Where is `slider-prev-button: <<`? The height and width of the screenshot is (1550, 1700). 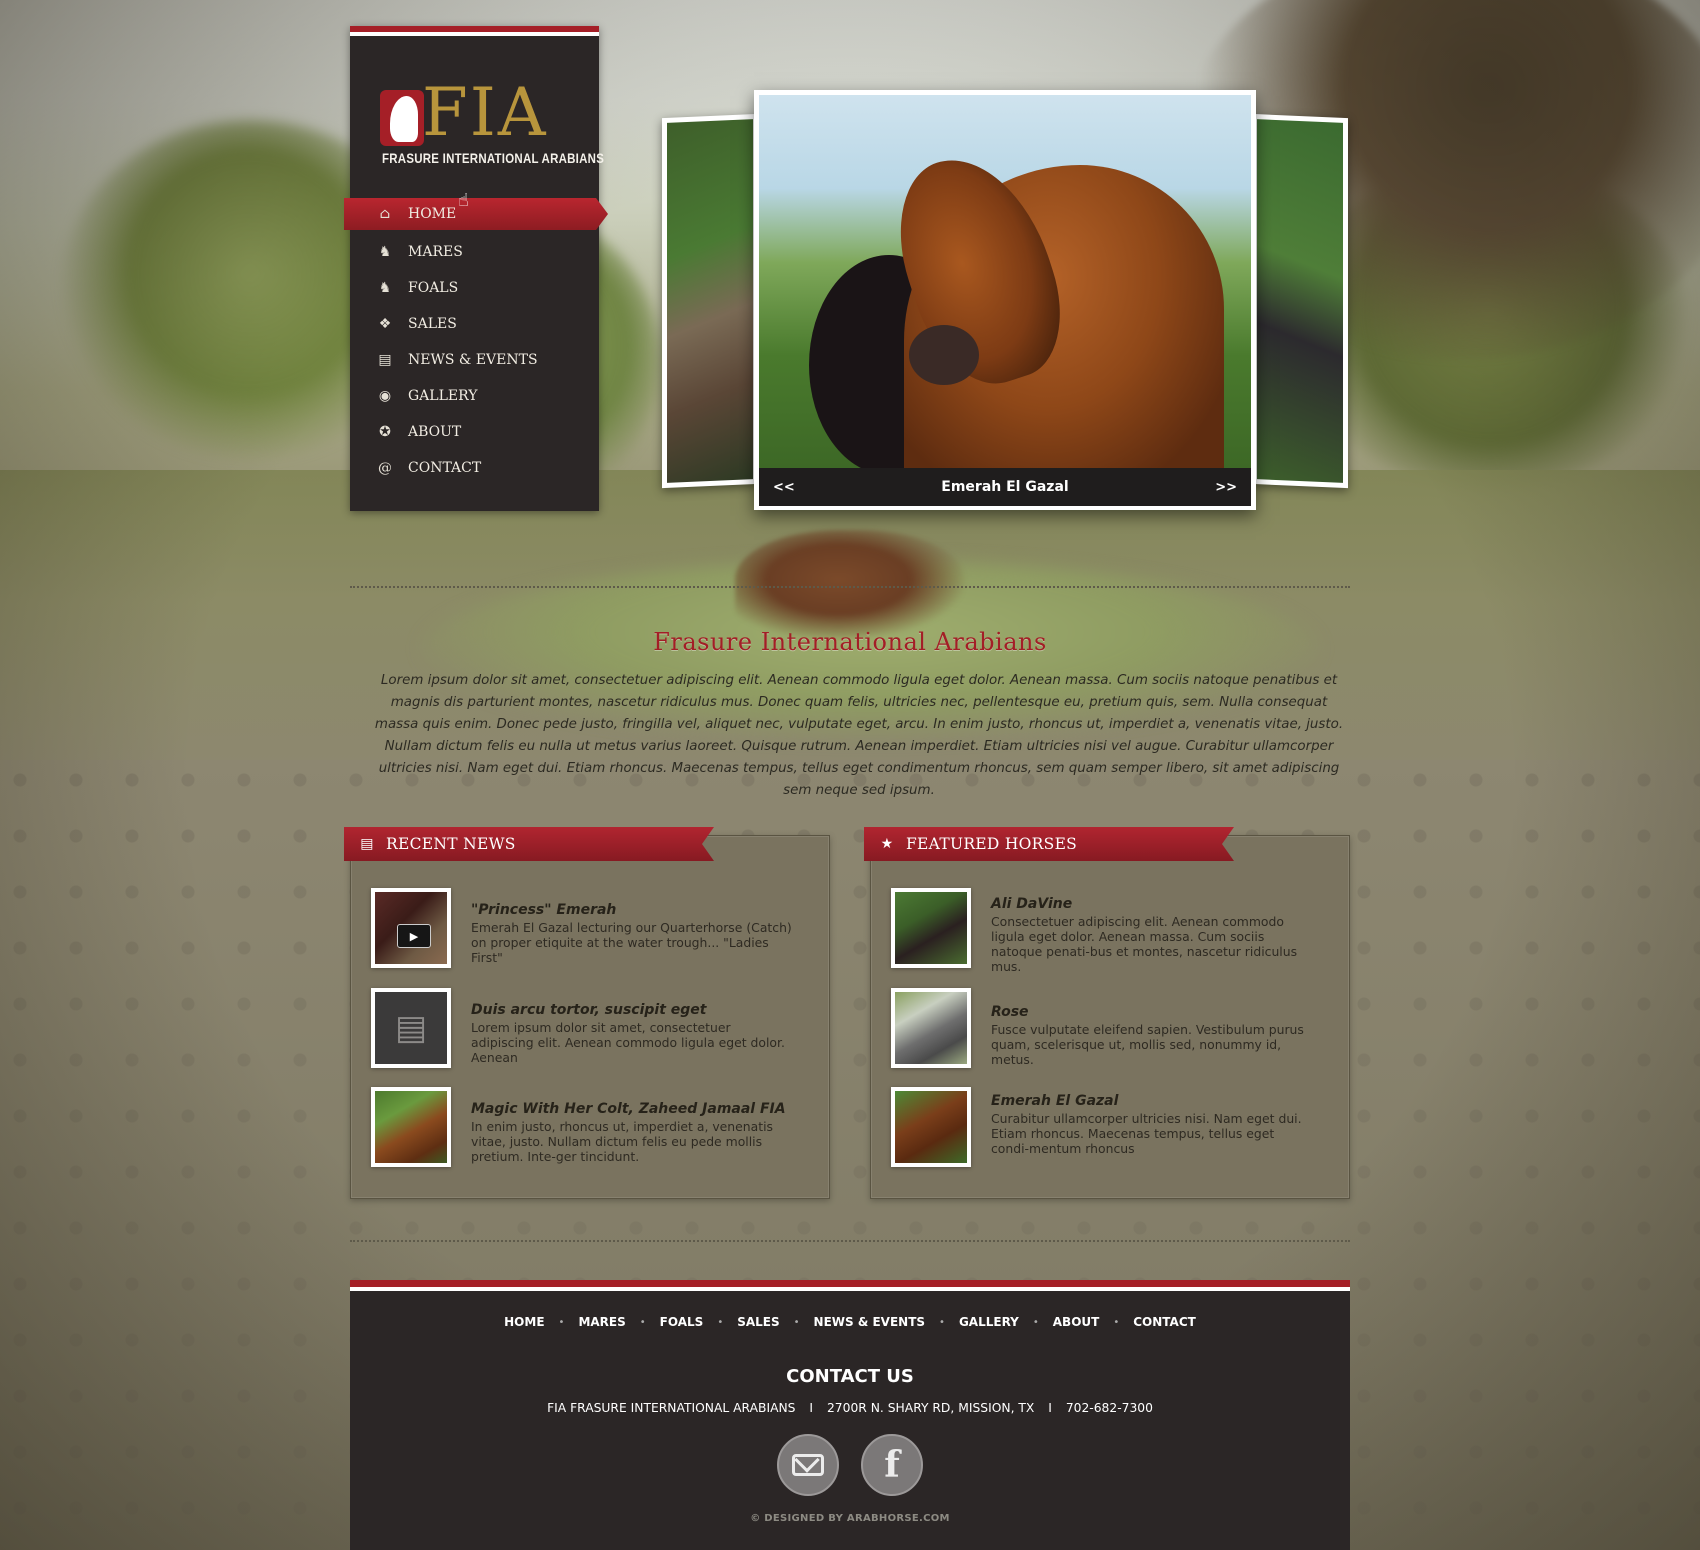 slider-prev-button: << is located at coordinates (784, 487).